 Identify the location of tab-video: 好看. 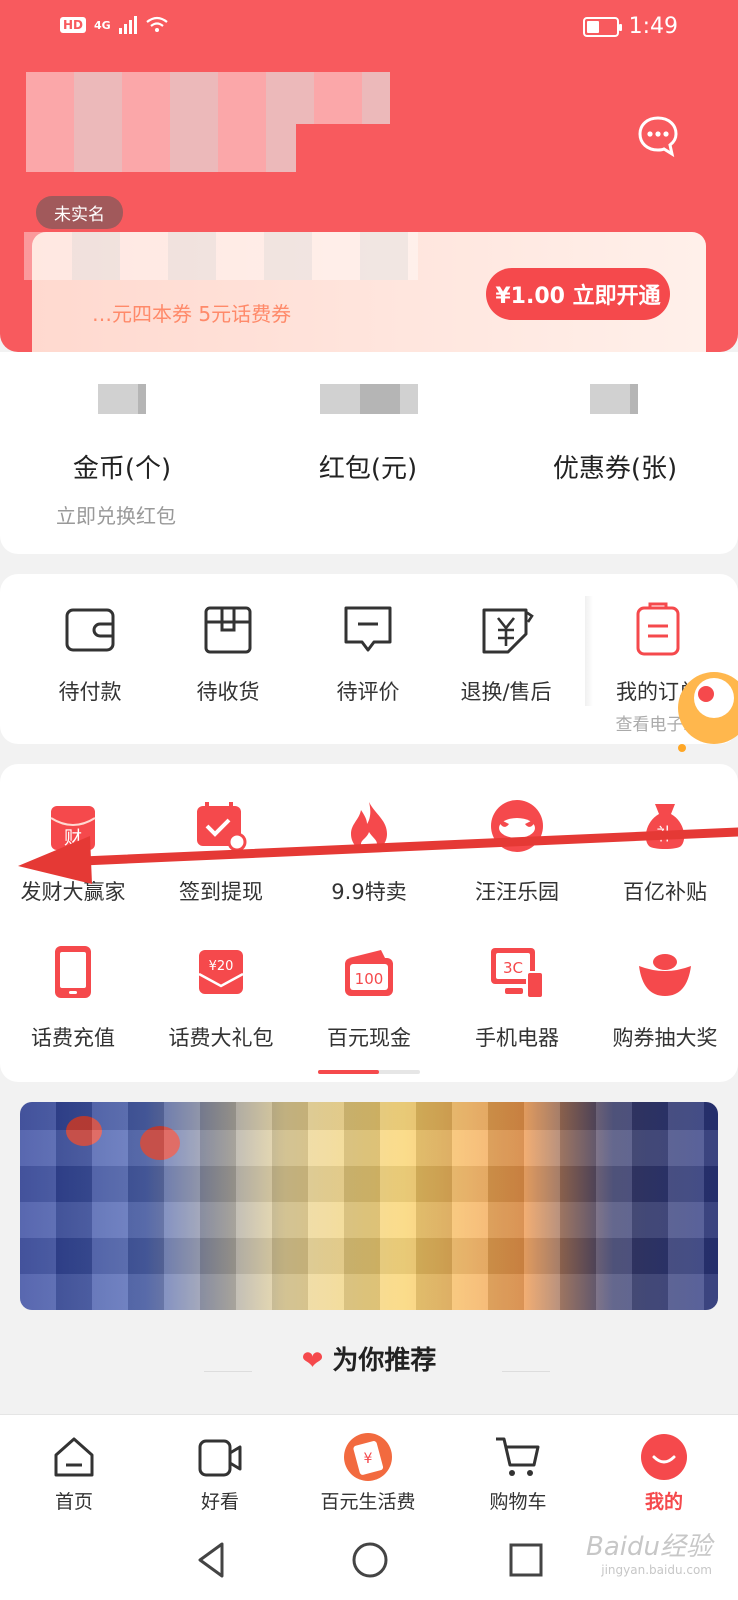
(220, 1473).